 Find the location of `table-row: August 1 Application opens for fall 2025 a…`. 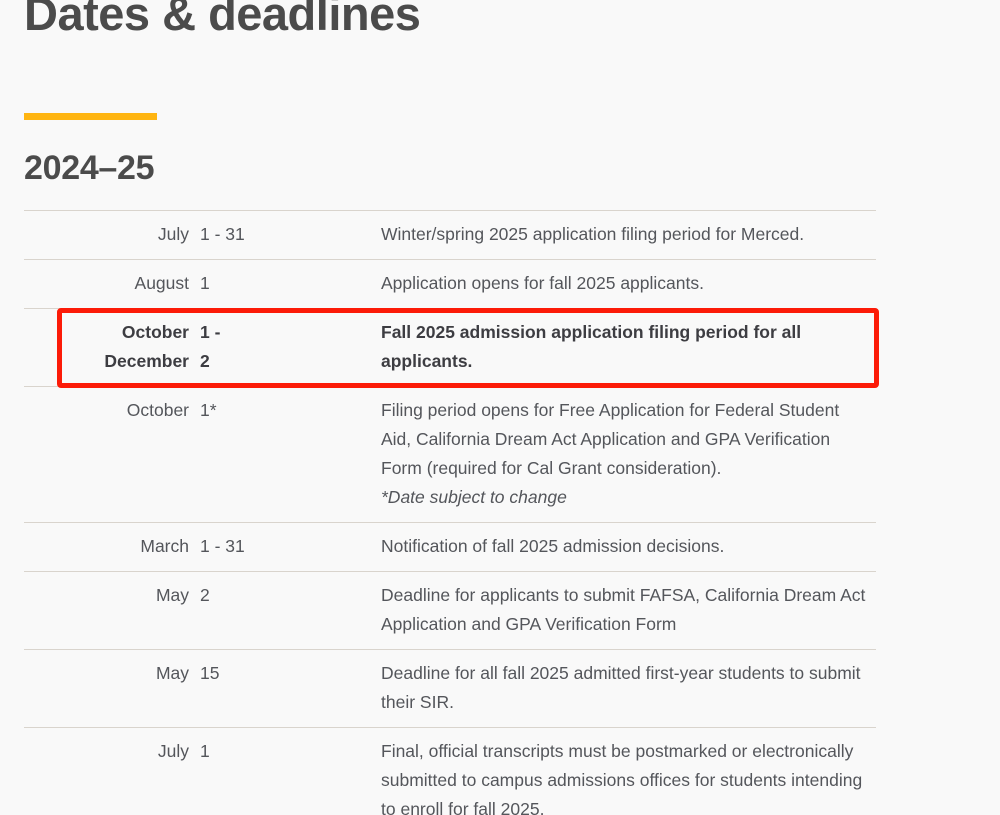

table-row: August 1 Application opens for fall 2025 a… is located at coordinates (450, 284).